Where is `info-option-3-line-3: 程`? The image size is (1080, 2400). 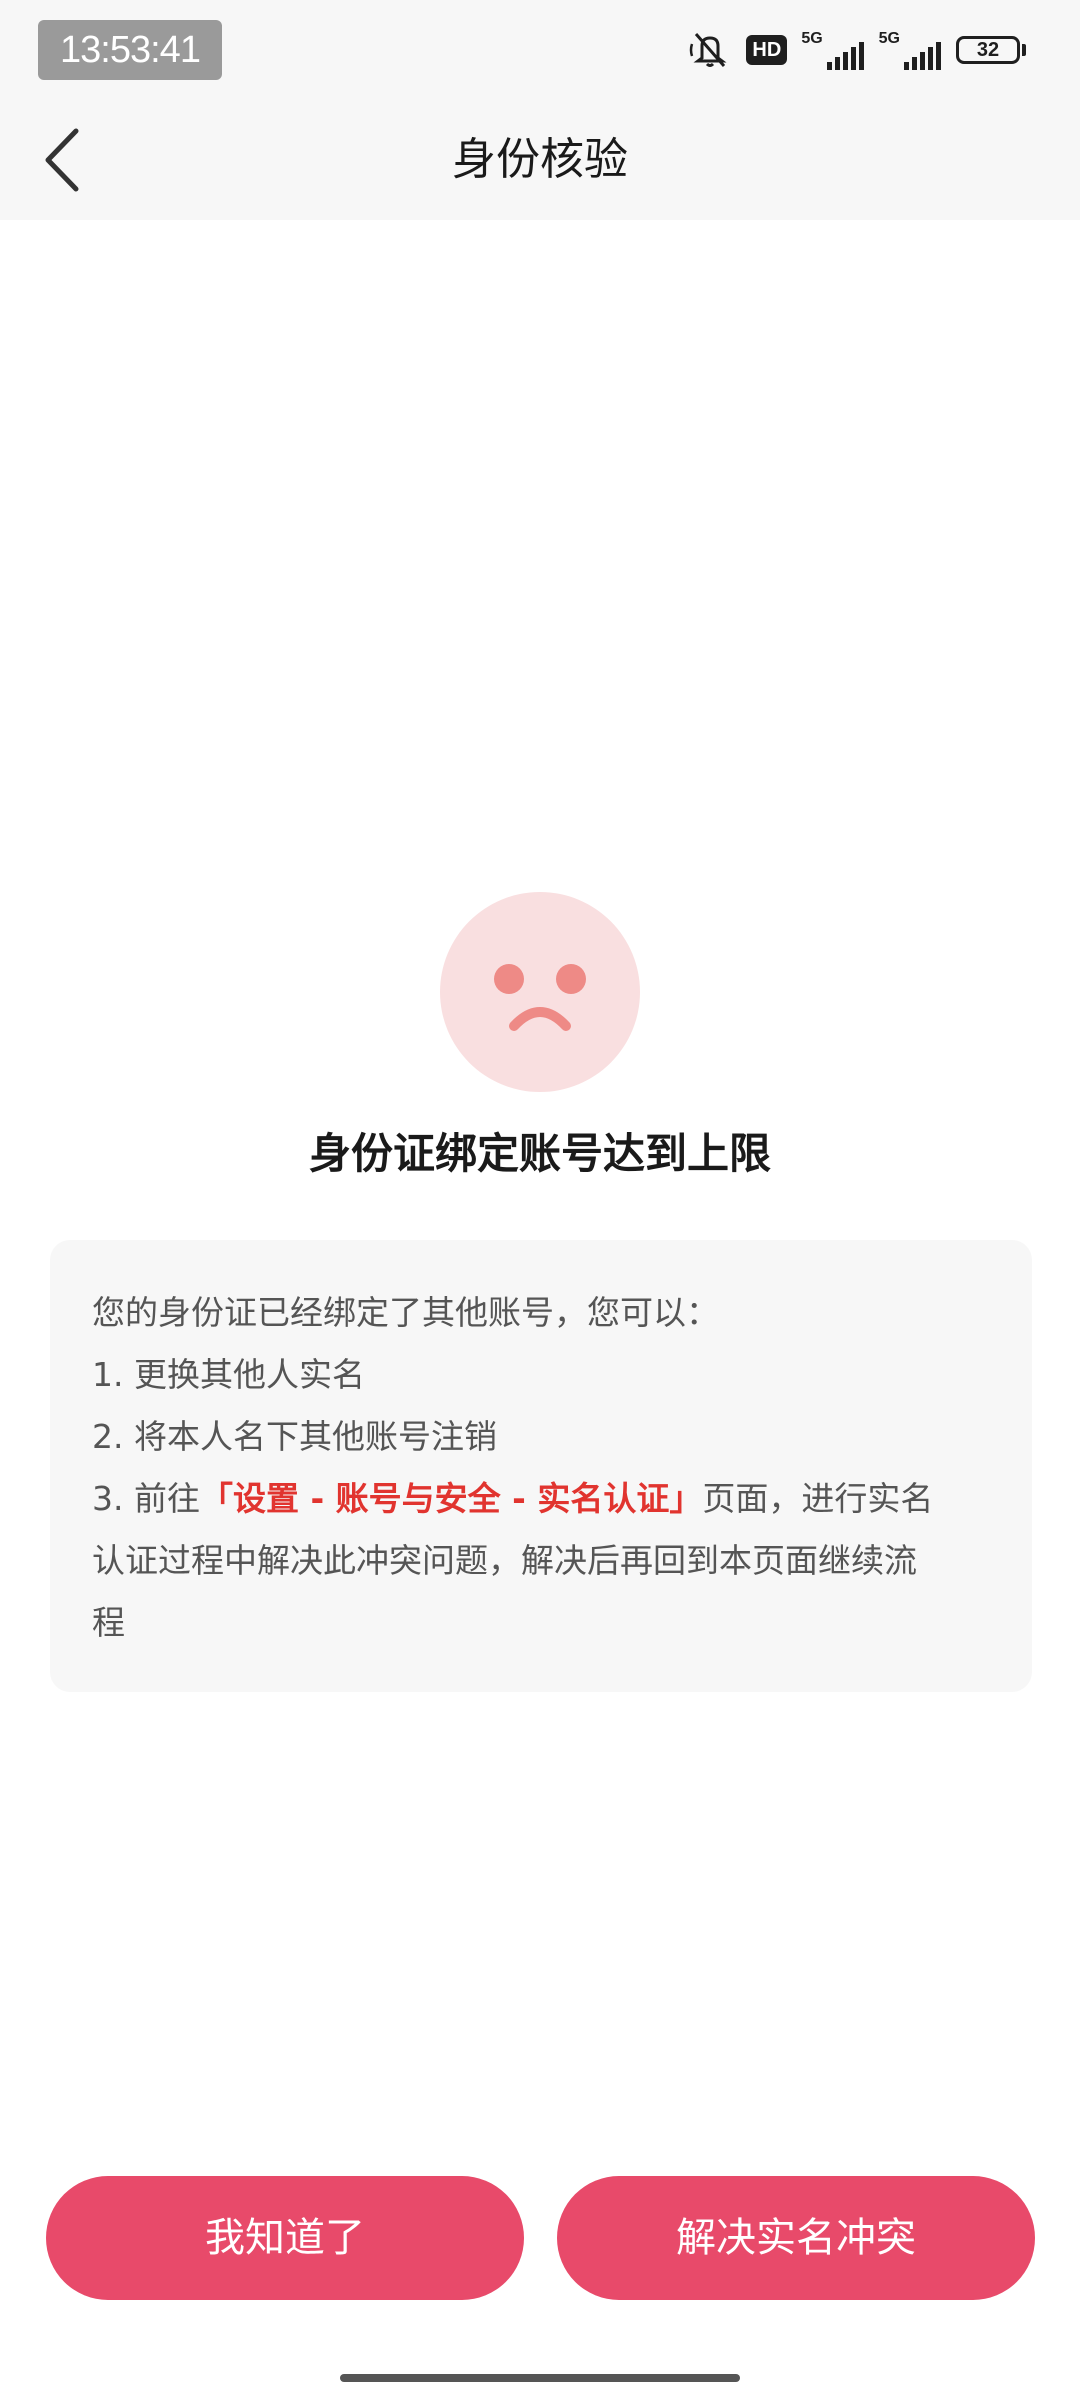 info-option-3-line-3: 程 is located at coordinates (108, 1622).